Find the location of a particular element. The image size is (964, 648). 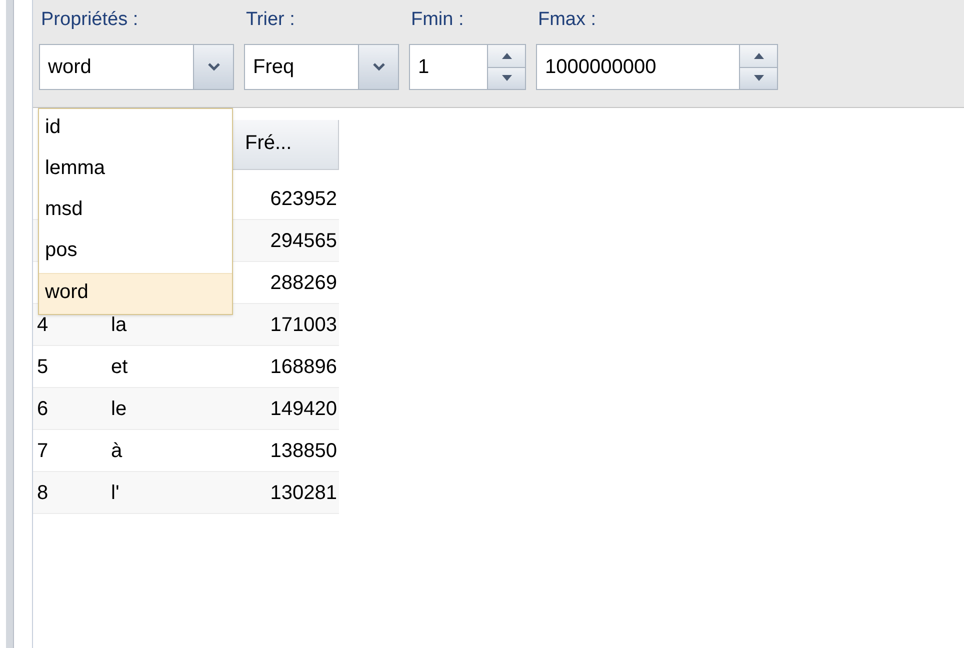

dropdown: Freq is located at coordinates (321, 67).